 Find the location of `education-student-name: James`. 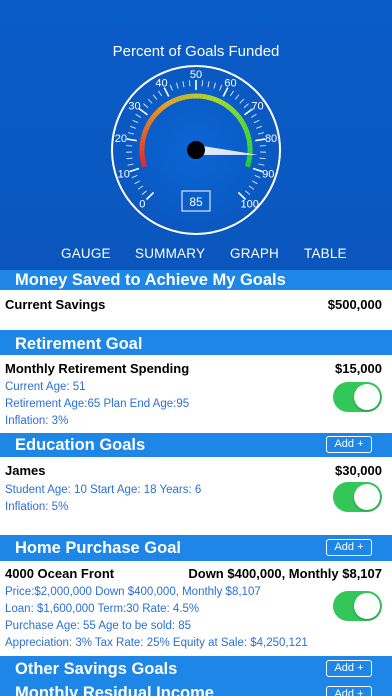

education-student-name: James is located at coordinates (25, 470).